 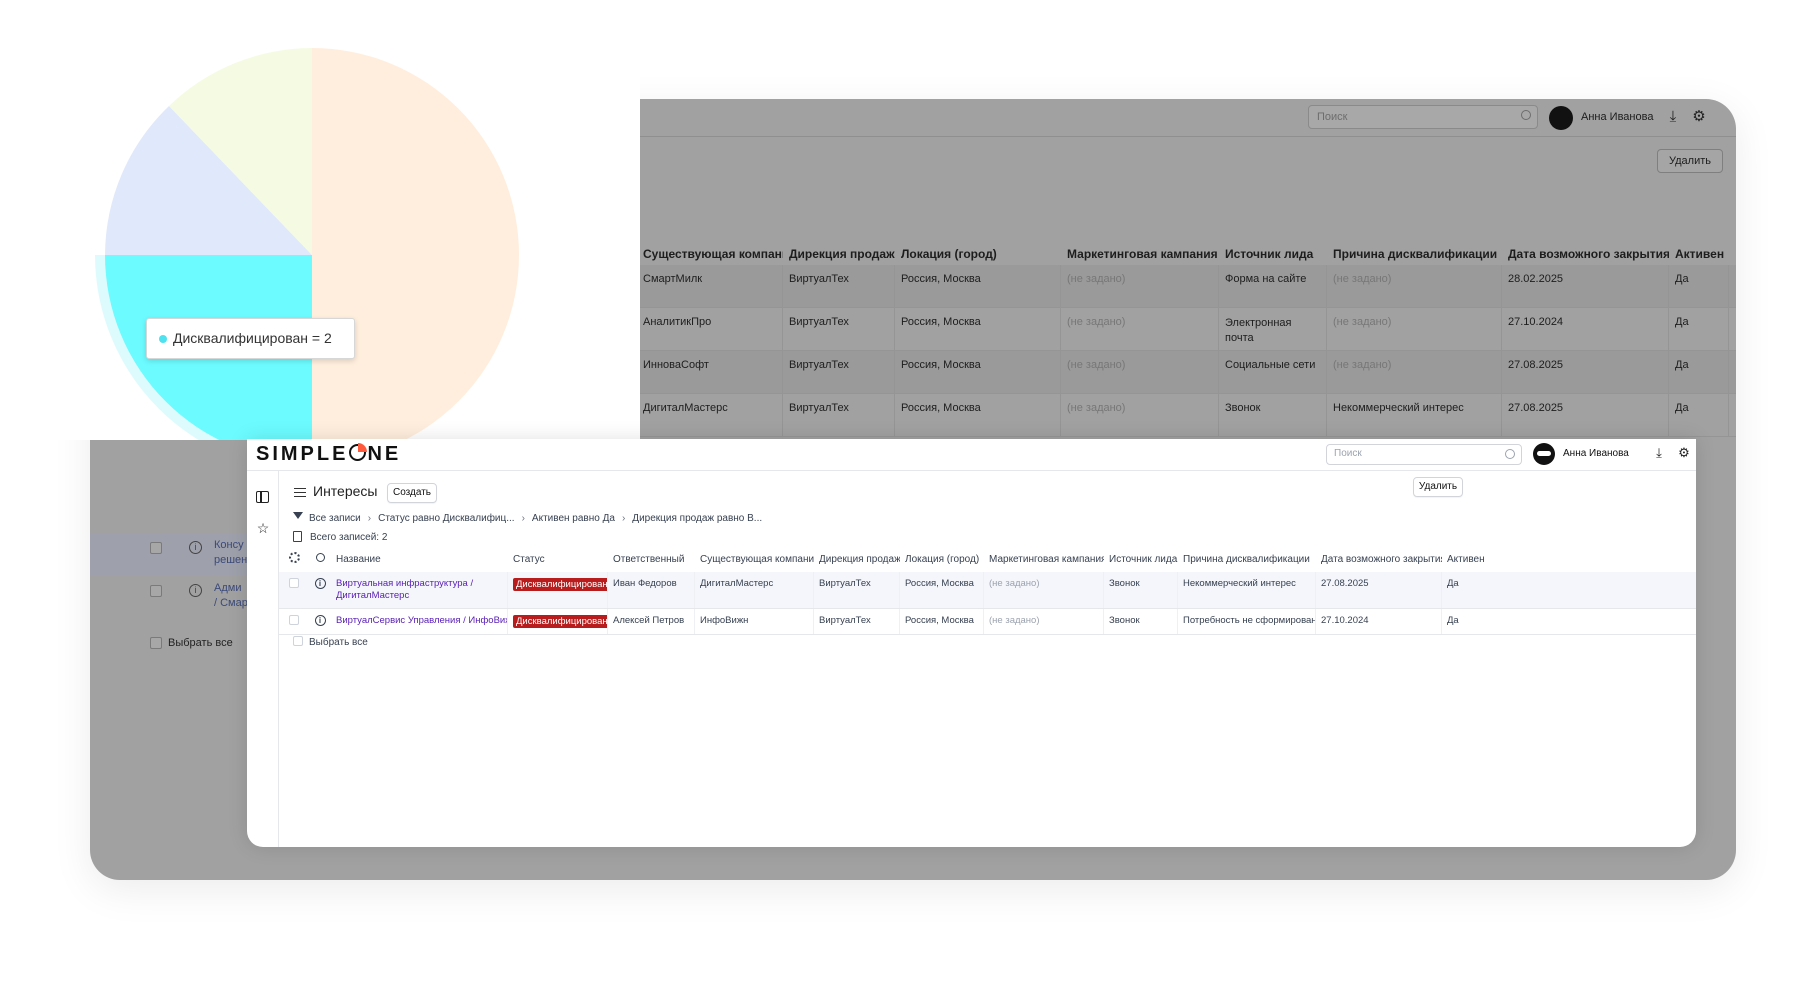 I want to click on column-header-date: Дата возможного закрытия, so click(x=1379, y=559).